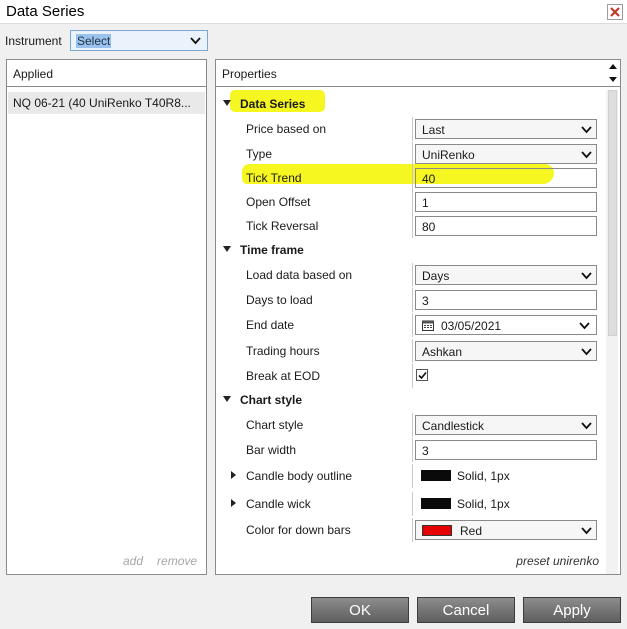  I want to click on cancel-button: Cancel, so click(466, 610).